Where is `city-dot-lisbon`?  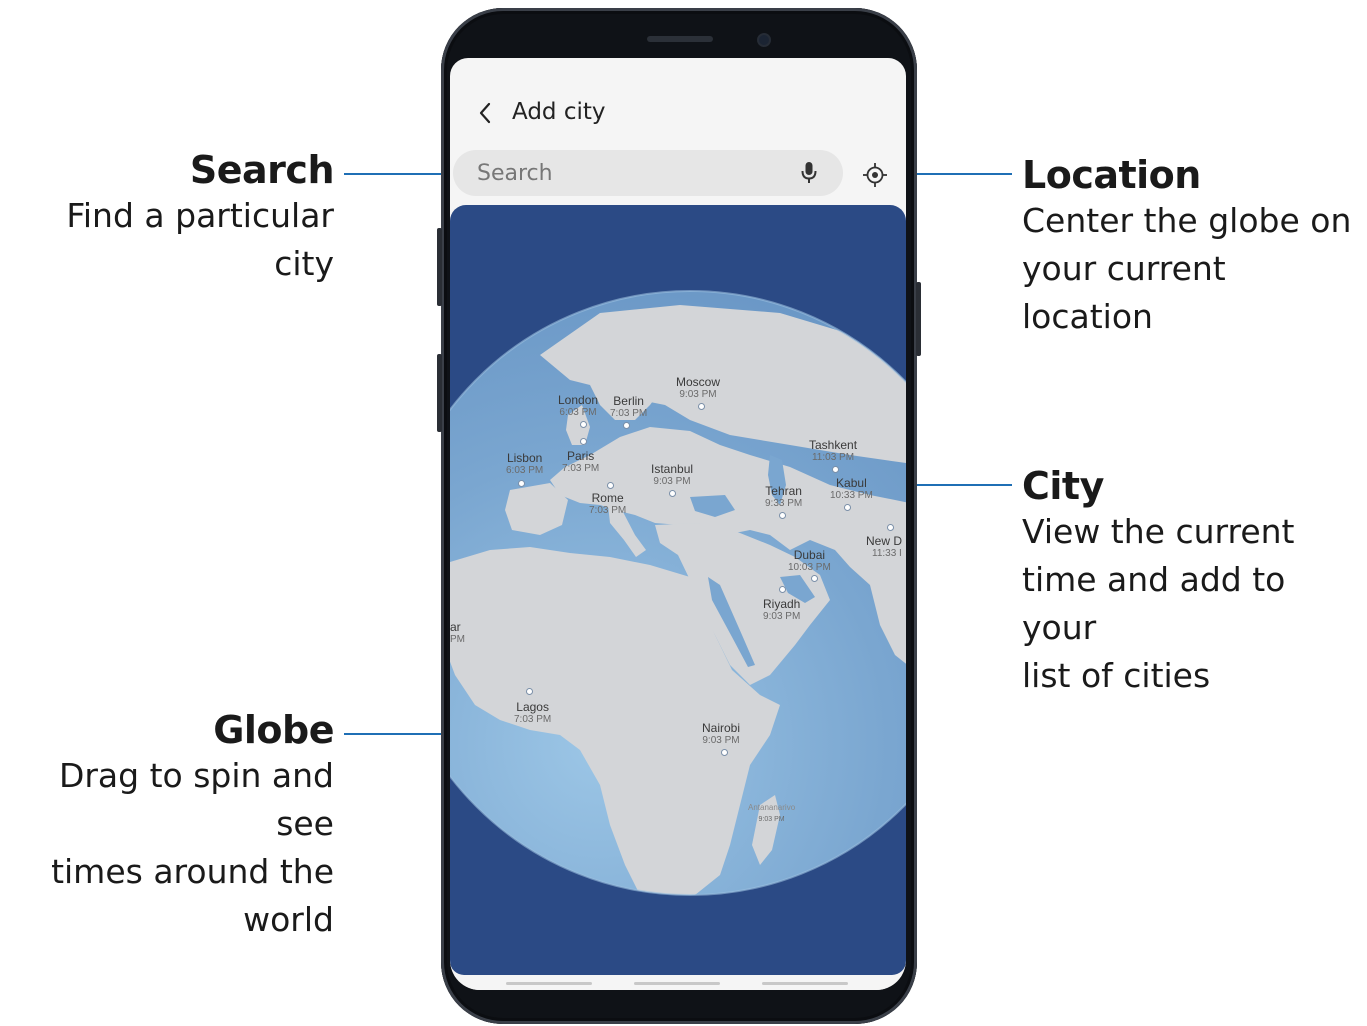 city-dot-lisbon is located at coordinates (521, 483).